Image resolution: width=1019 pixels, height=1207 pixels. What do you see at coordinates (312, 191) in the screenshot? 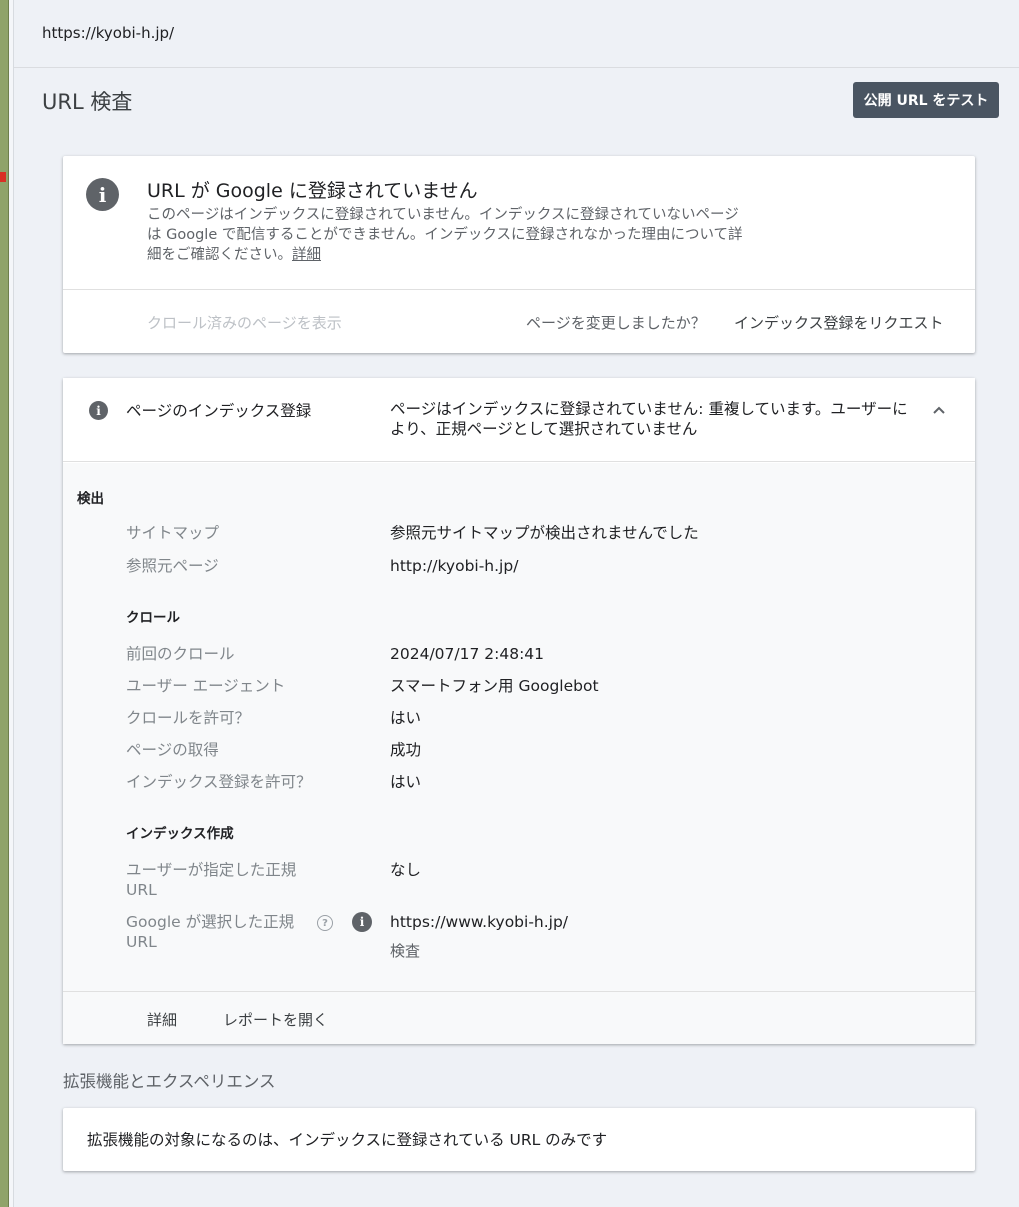
I see `status-headline: URL が Google に登録されていません` at bounding box center [312, 191].